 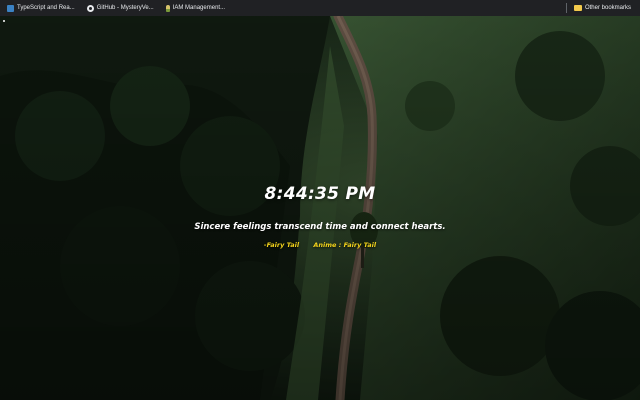 What do you see at coordinates (167, 8) in the screenshot?
I see `iam-icon` at bounding box center [167, 8].